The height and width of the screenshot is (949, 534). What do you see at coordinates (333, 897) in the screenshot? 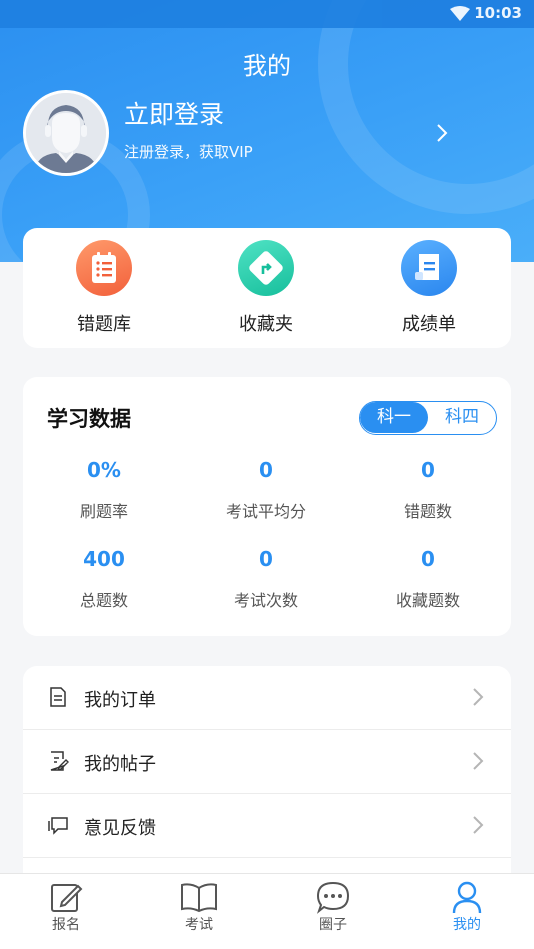
I see `chat-icon` at bounding box center [333, 897].